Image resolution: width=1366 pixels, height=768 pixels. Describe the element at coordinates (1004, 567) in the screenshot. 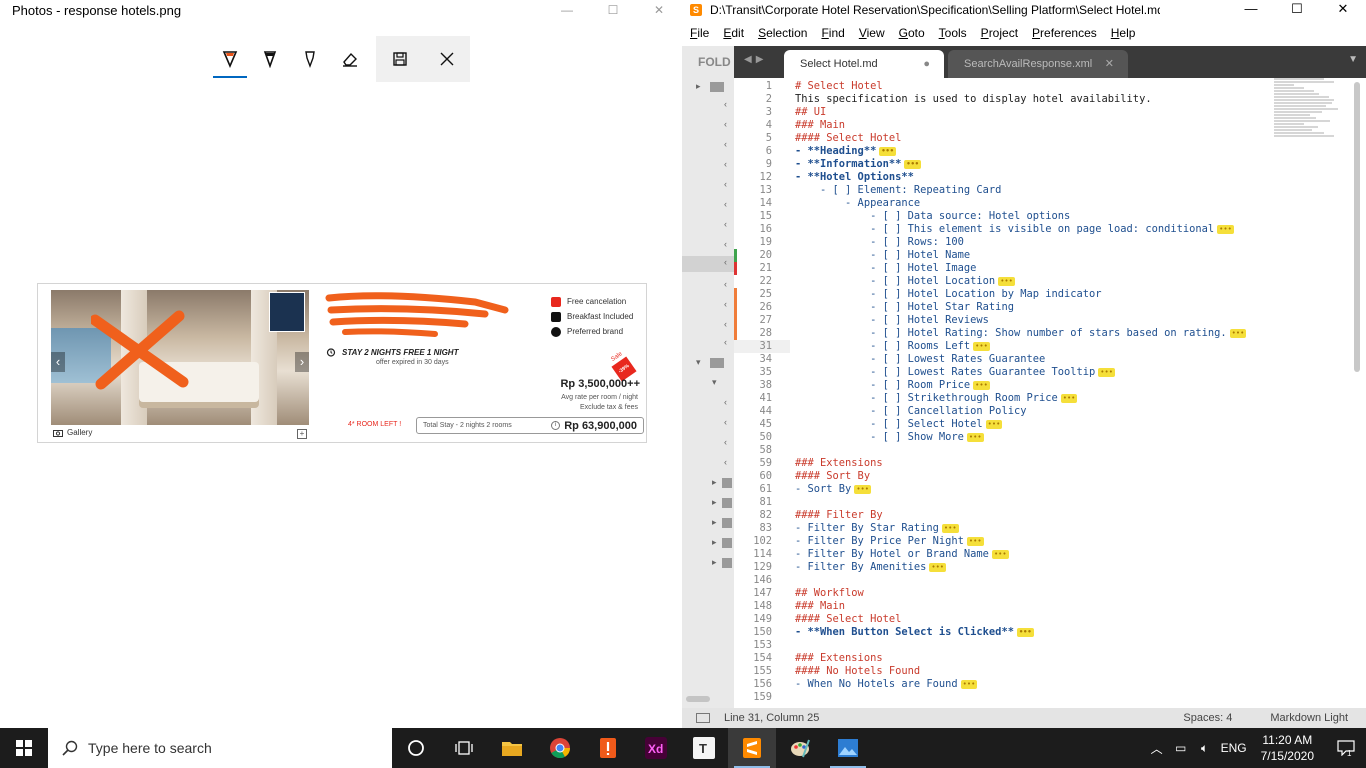

I see `code-line: 129 - Filter By Amenities •••` at that location.